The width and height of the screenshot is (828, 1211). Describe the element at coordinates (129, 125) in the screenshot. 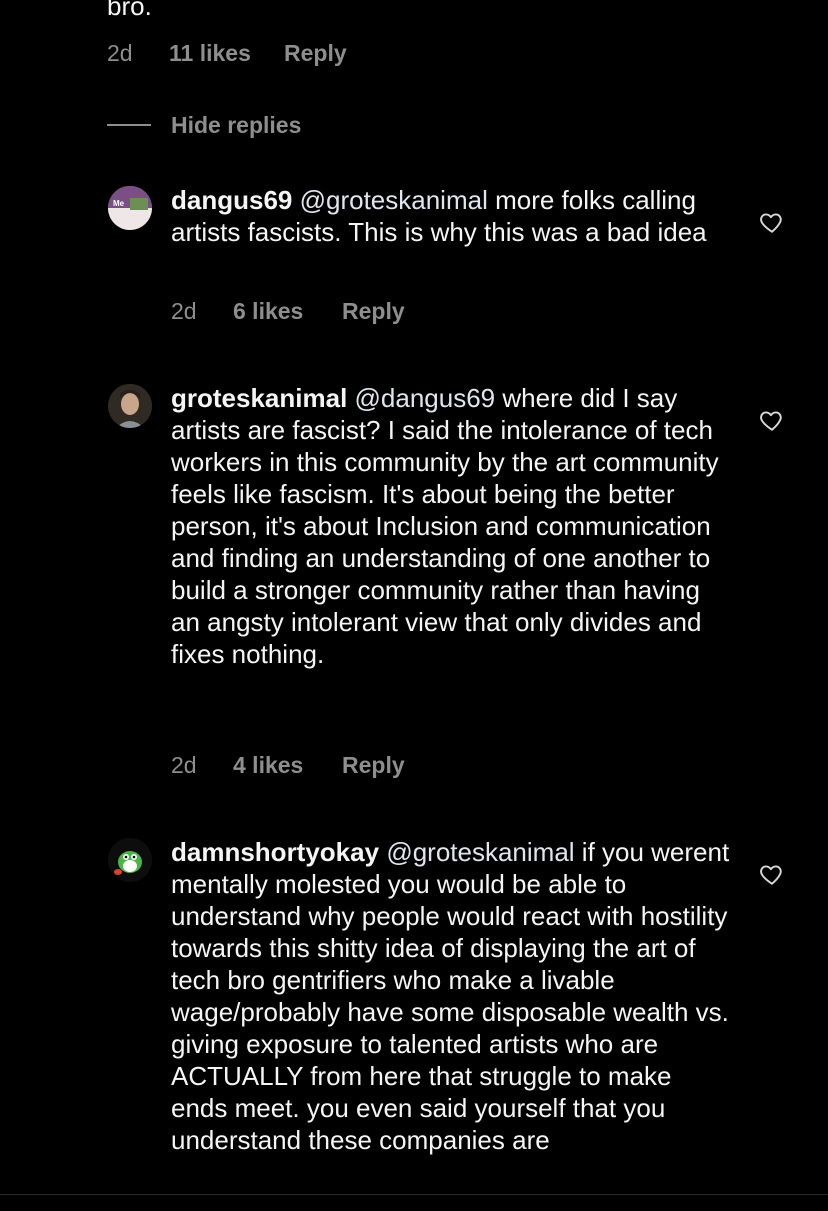

I see `replies-divider` at that location.